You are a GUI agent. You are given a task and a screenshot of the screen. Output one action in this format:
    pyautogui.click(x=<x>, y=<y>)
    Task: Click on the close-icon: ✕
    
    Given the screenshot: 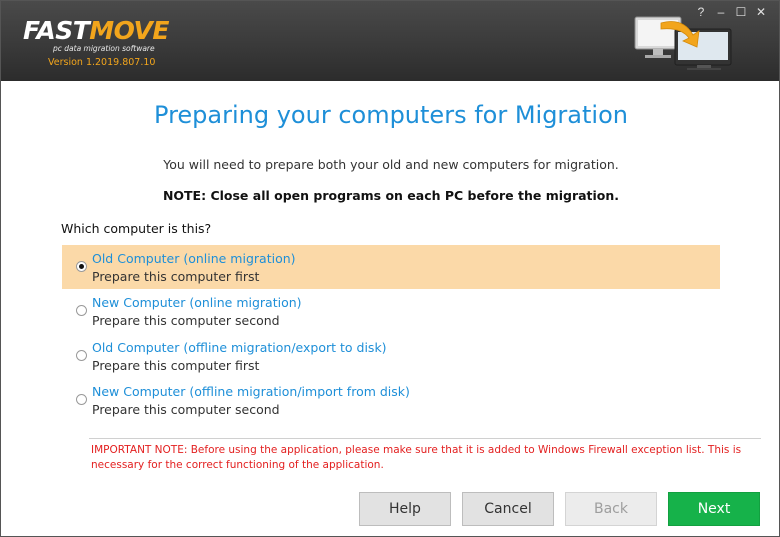 What is the action you would take?
    pyautogui.click(x=761, y=12)
    